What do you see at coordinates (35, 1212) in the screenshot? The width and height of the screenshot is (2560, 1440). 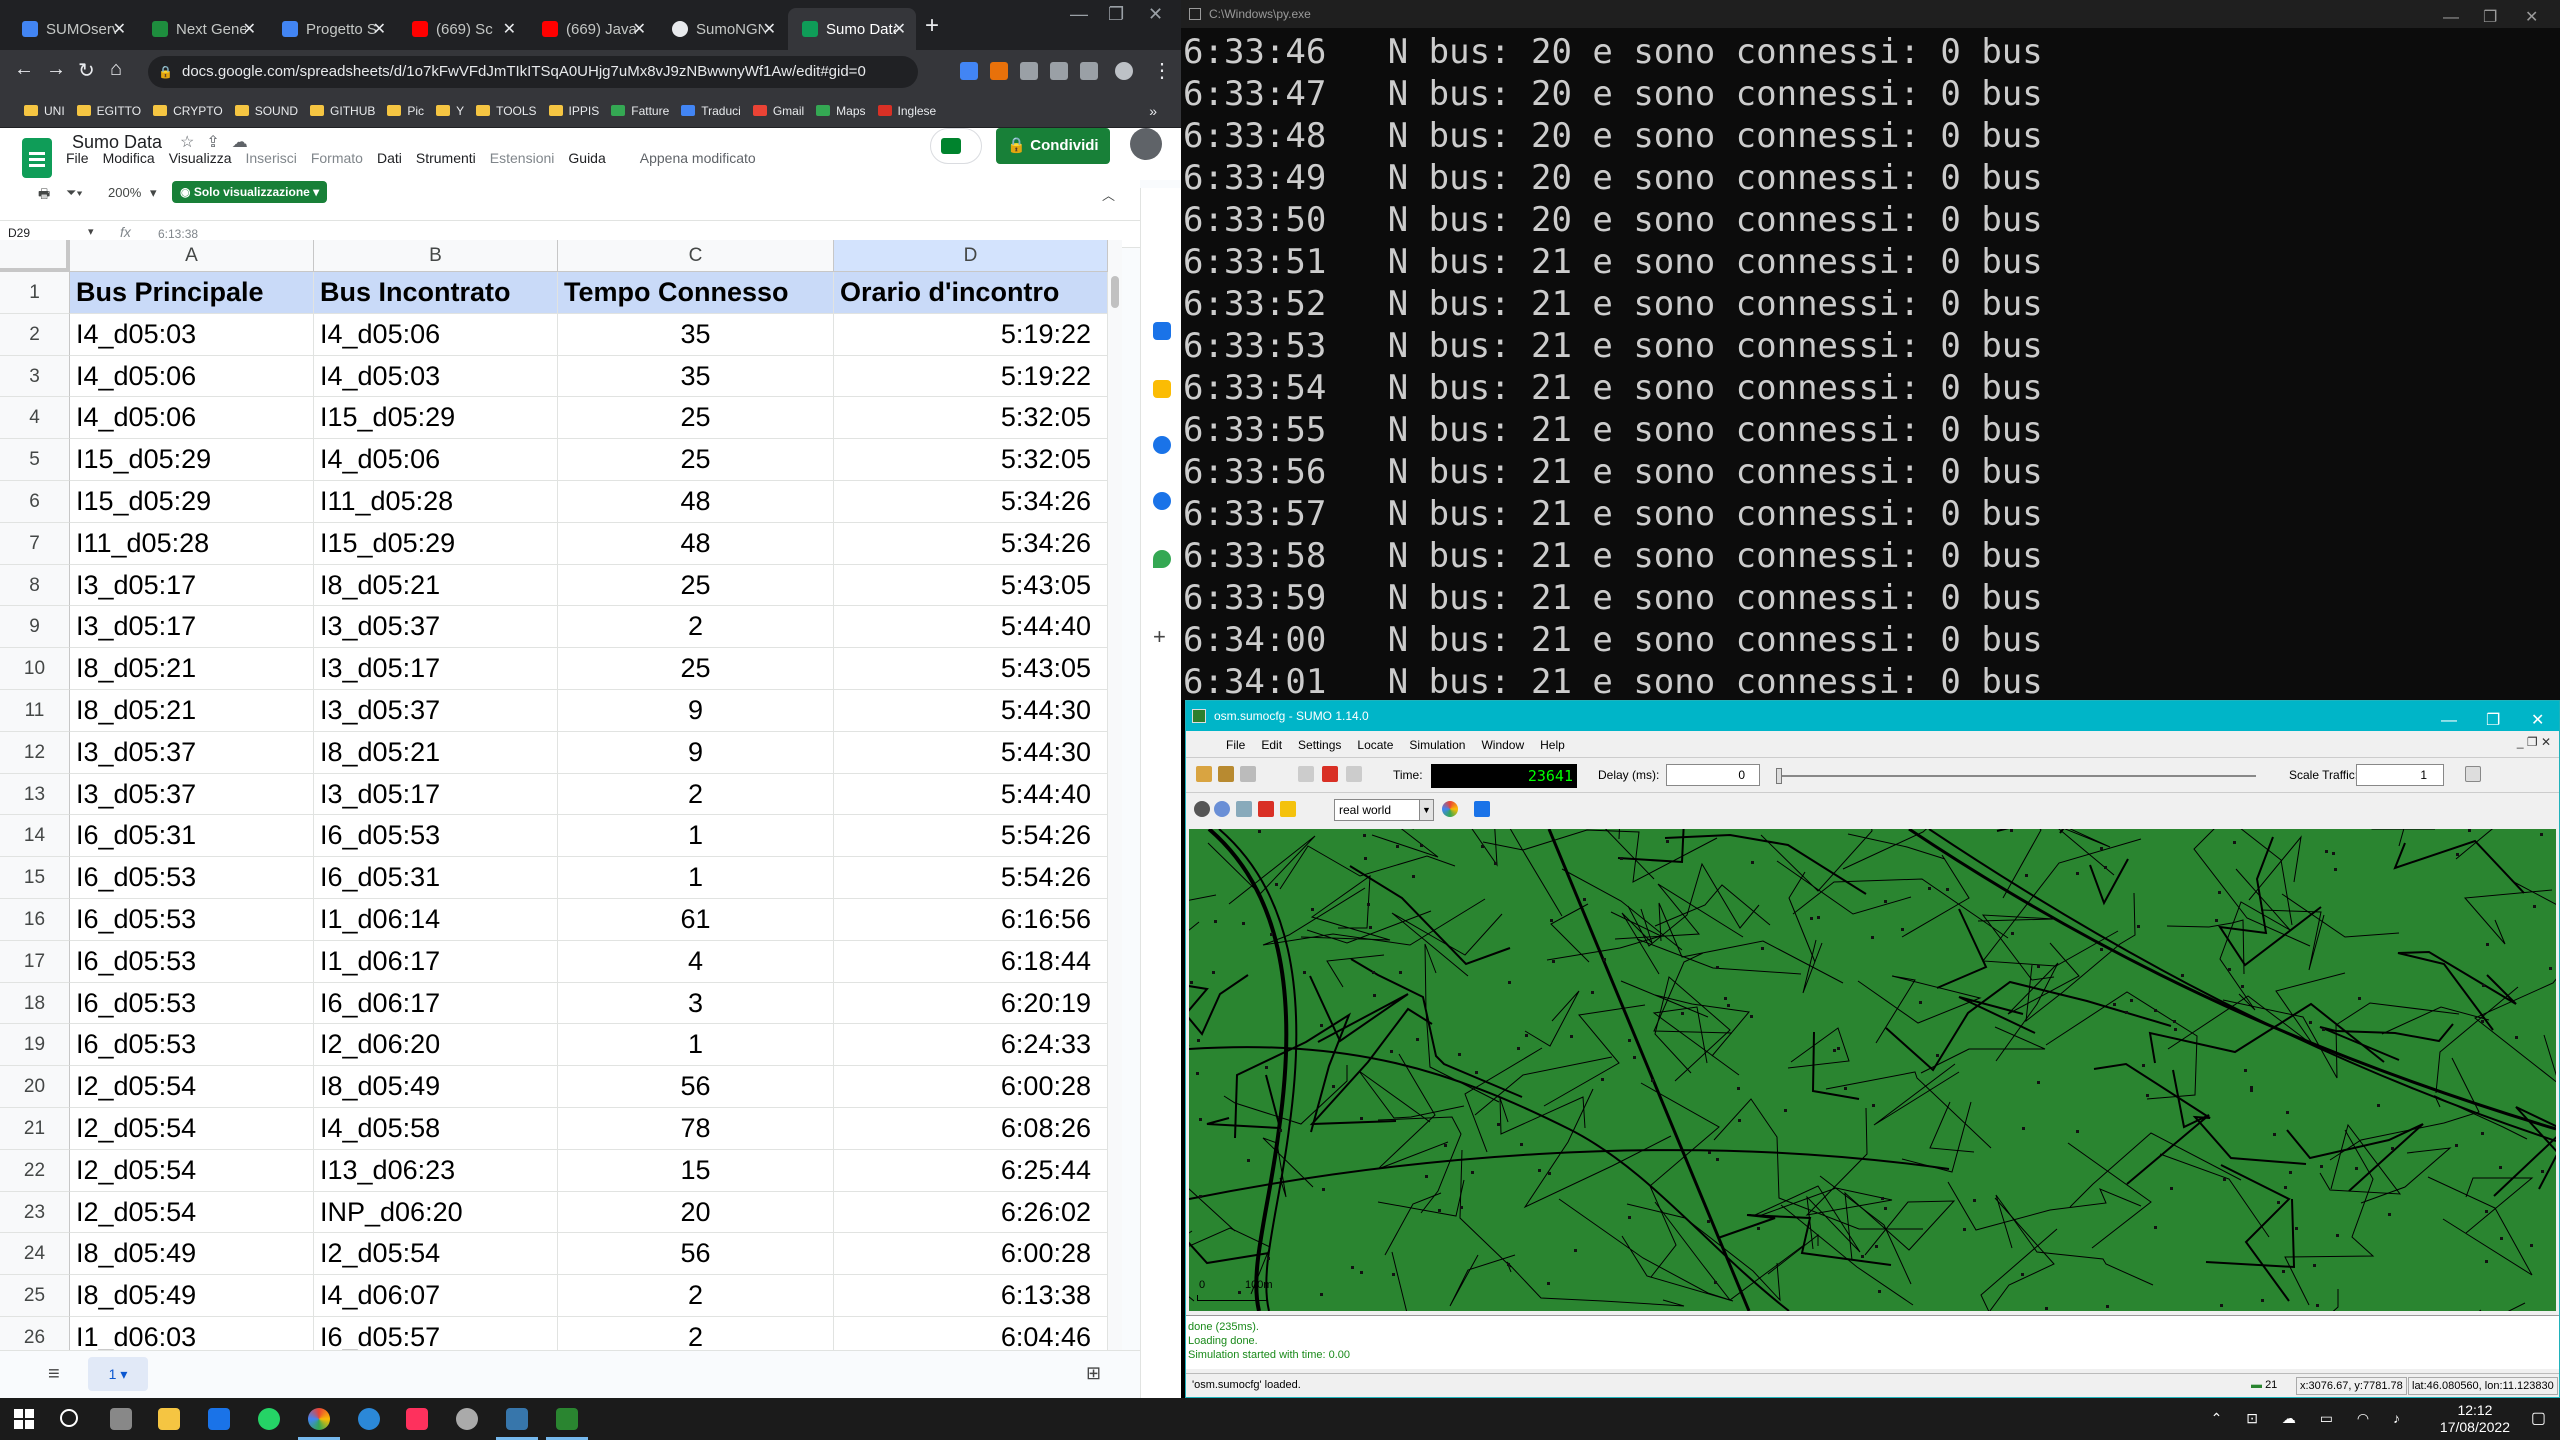 I see `row-header: 23` at bounding box center [35, 1212].